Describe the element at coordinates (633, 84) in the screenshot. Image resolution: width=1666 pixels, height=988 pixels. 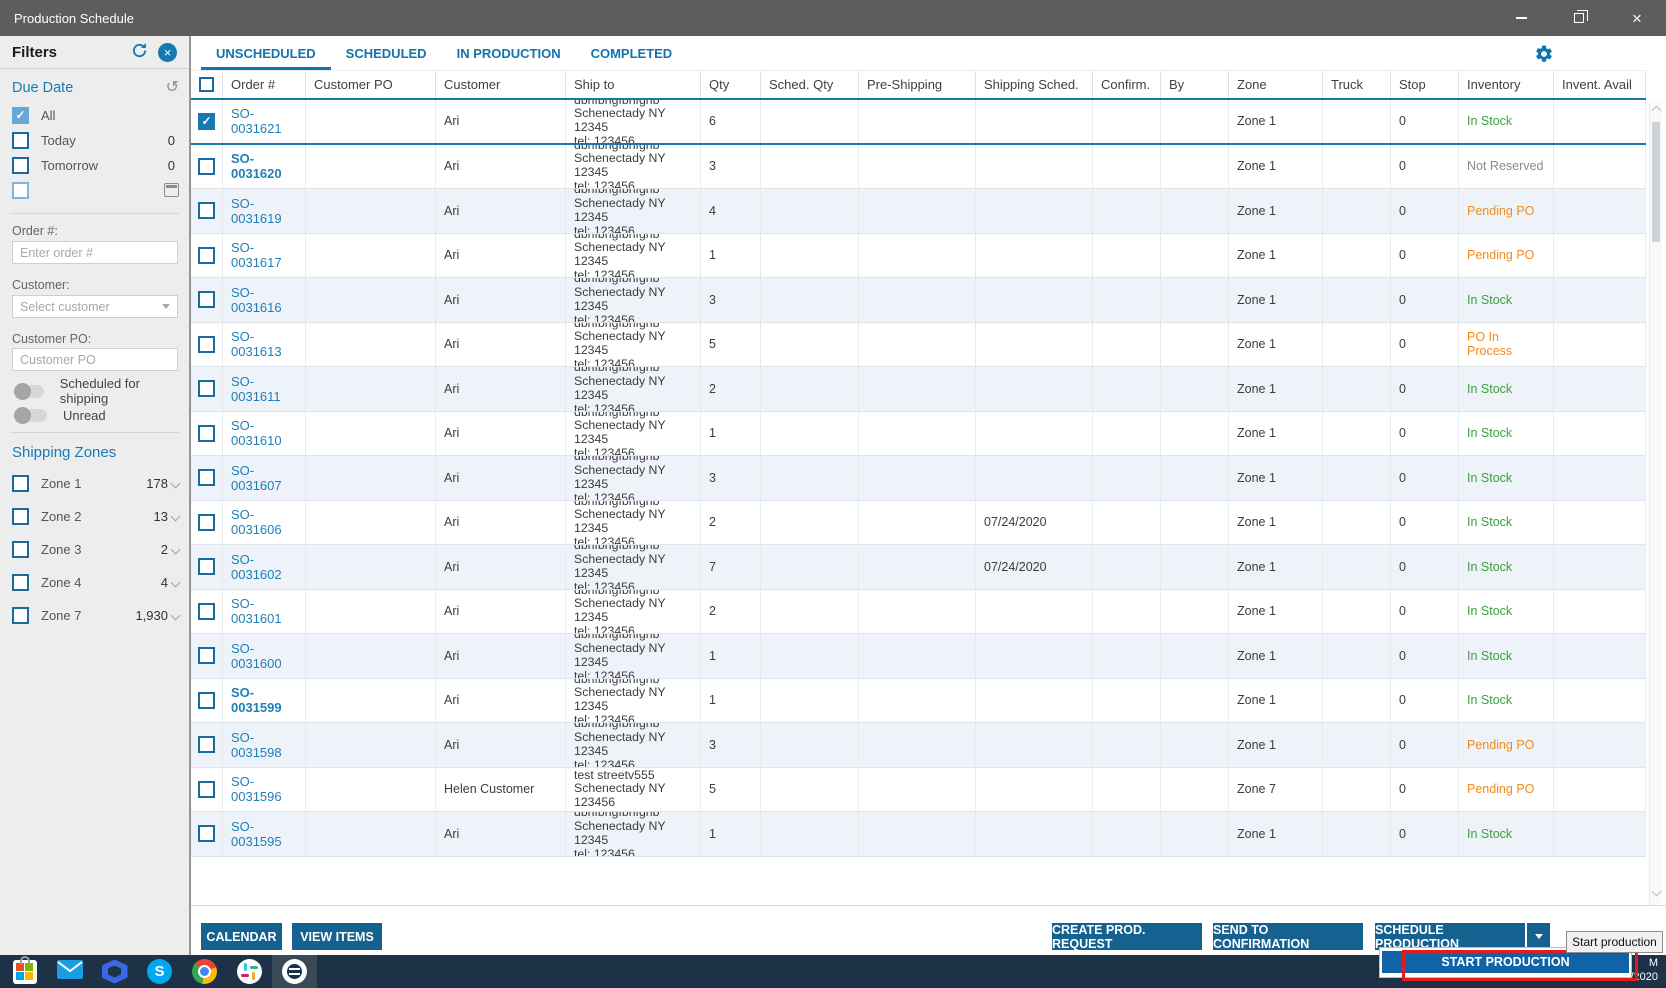
I see `column-header-ship-to: Ship to` at that location.